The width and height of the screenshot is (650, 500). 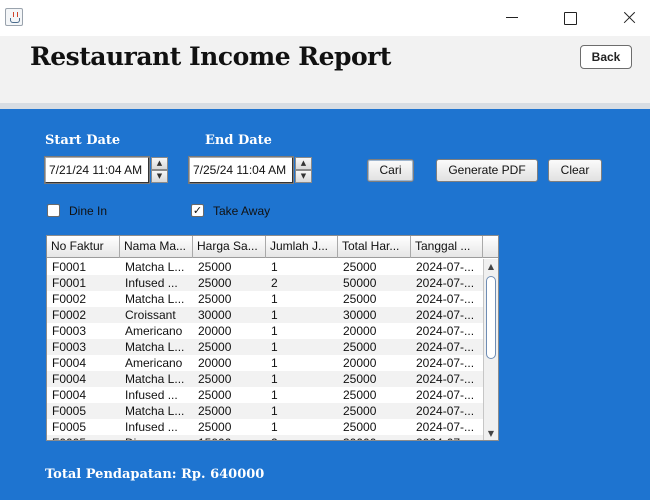 I want to click on maximize-icon, so click(x=570, y=18).